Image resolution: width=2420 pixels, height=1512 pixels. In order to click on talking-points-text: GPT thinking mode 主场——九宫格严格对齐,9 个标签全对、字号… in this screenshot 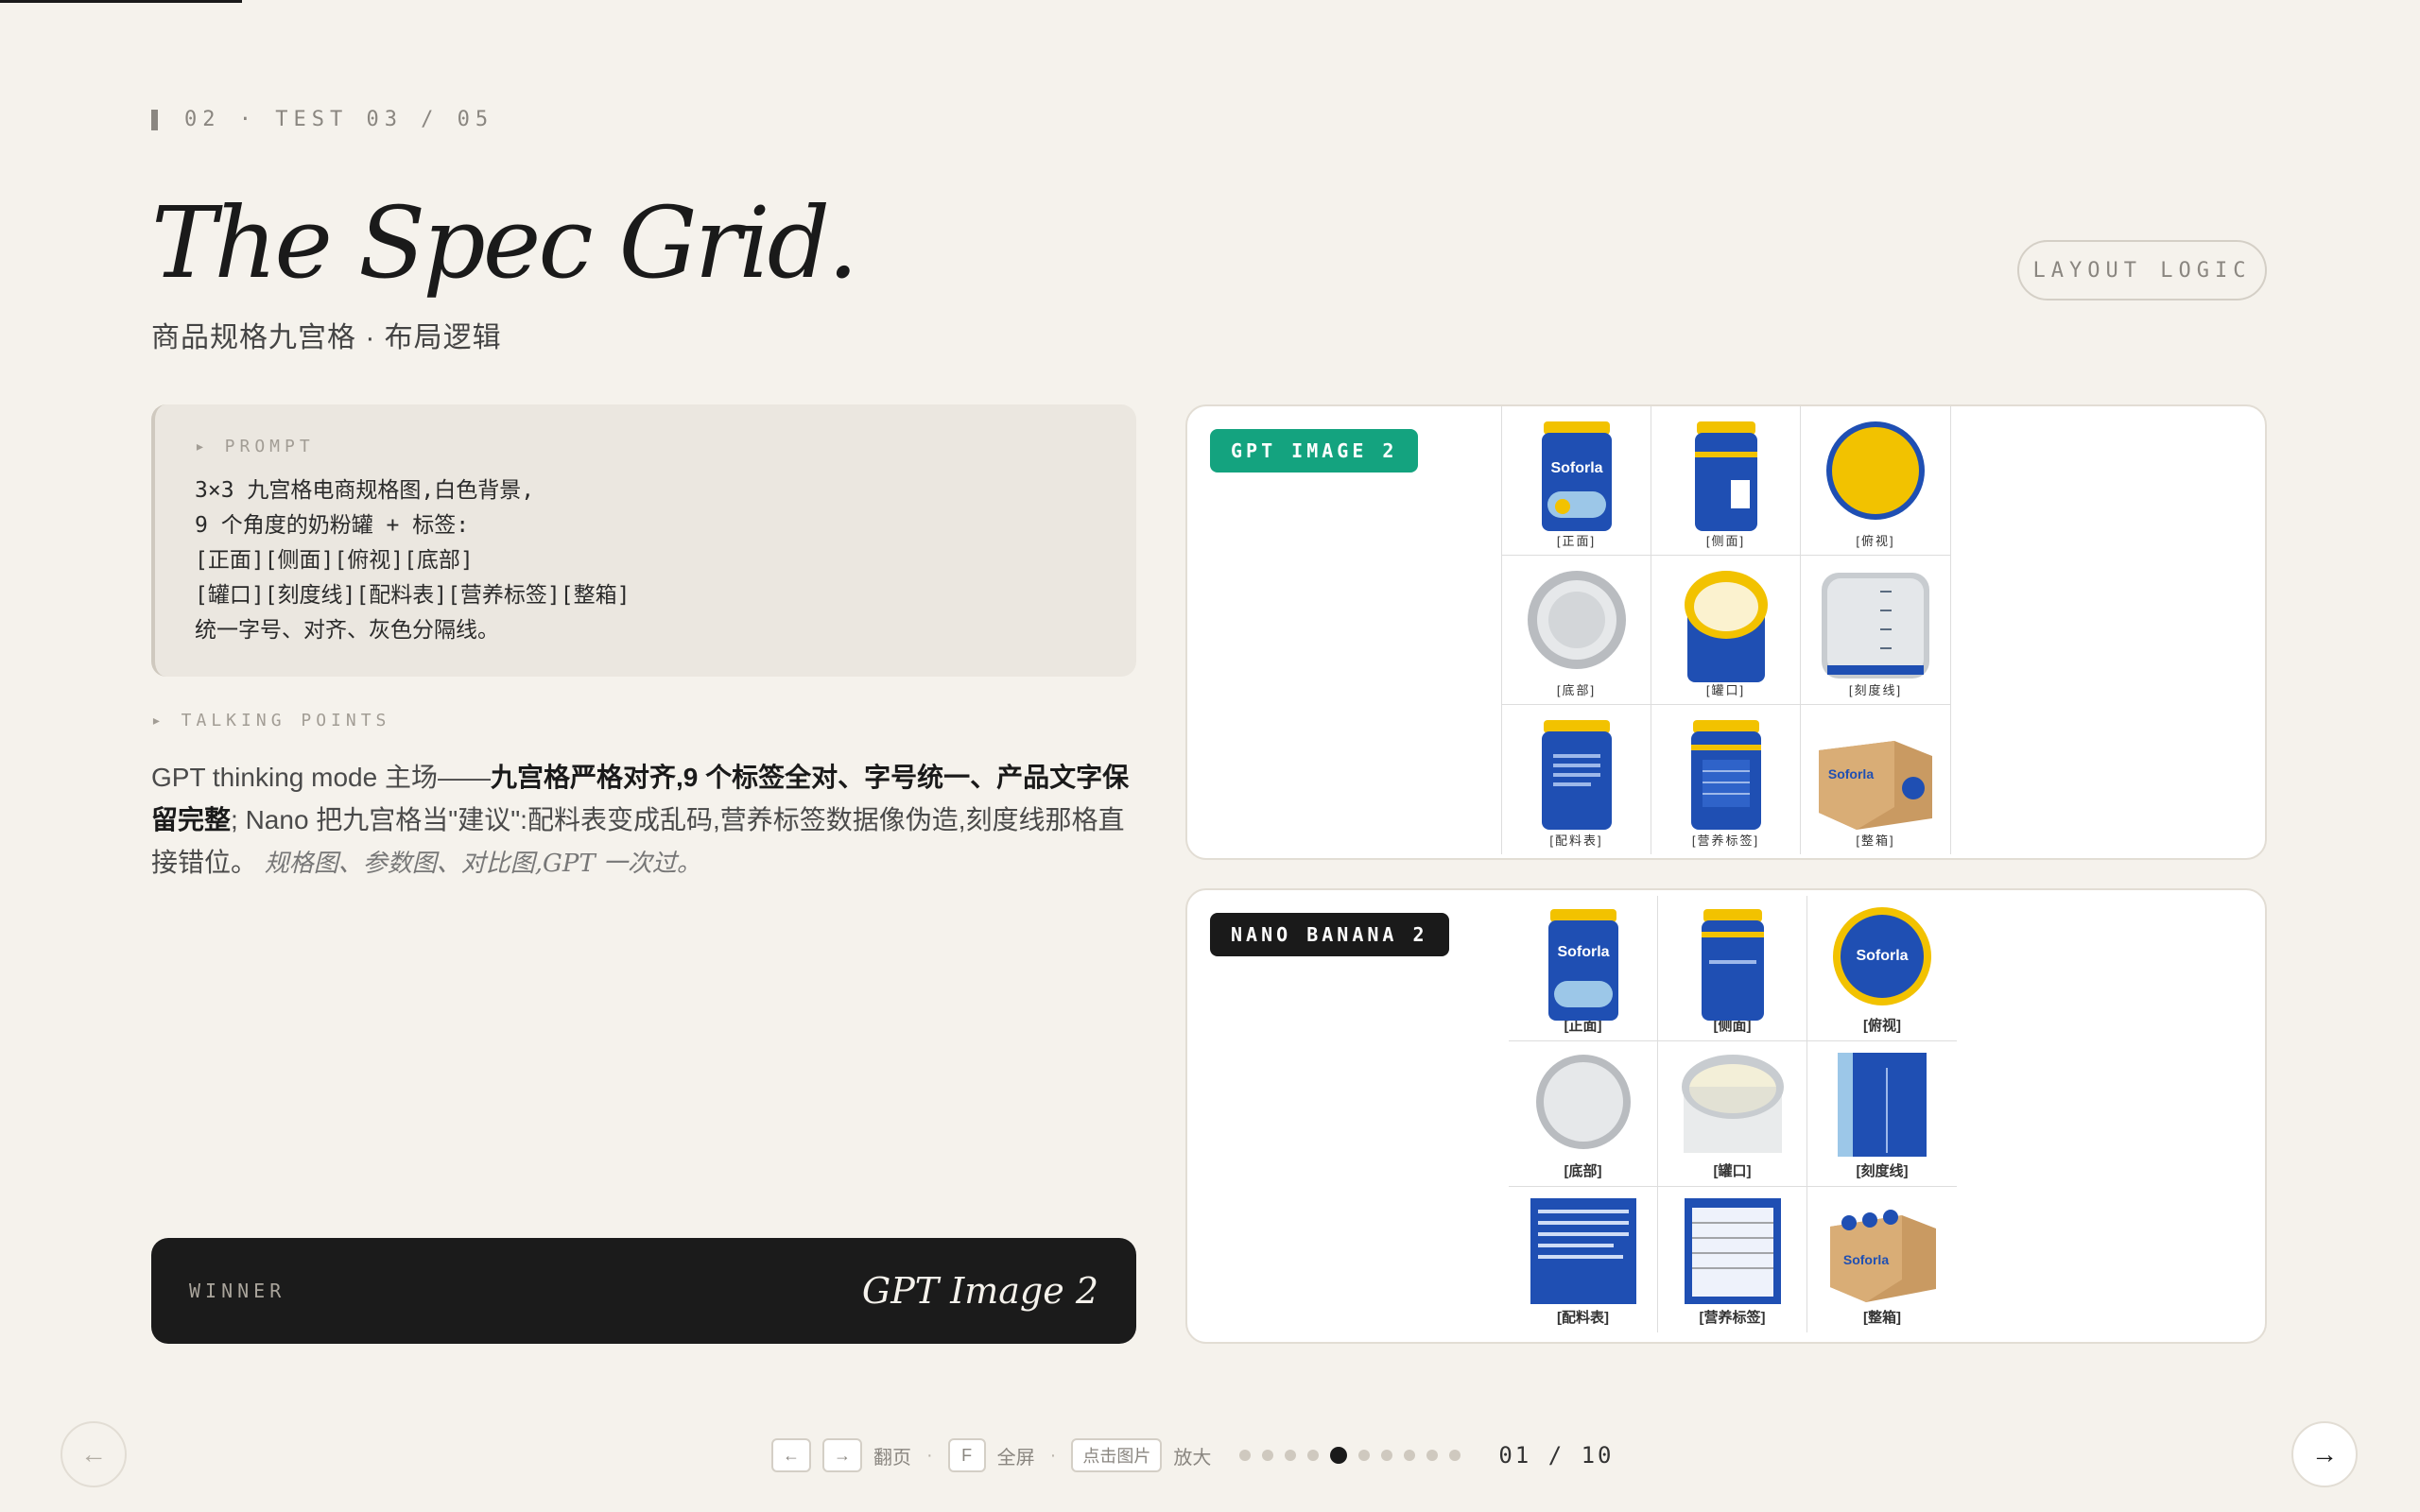, I will do `click(647, 820)`.